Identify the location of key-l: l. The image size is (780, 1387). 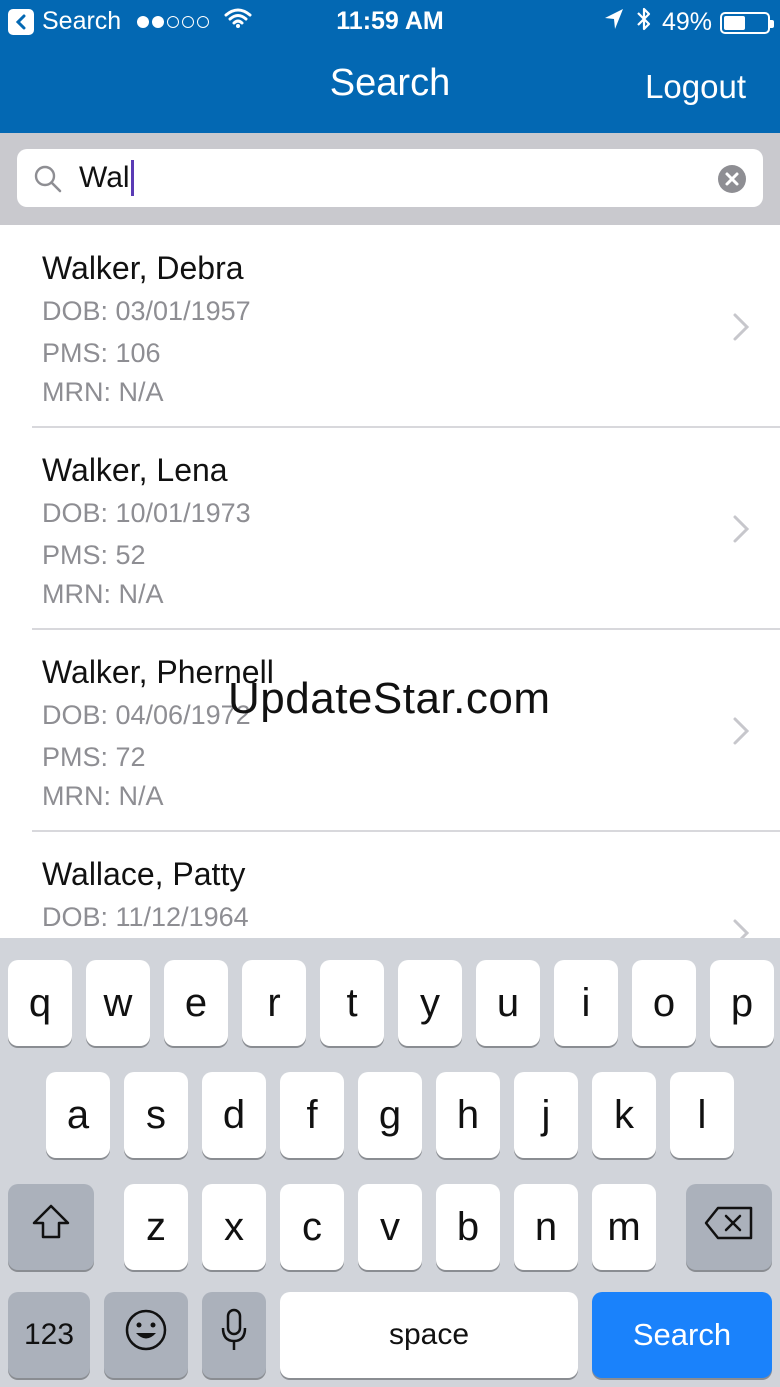
(702, 1115).